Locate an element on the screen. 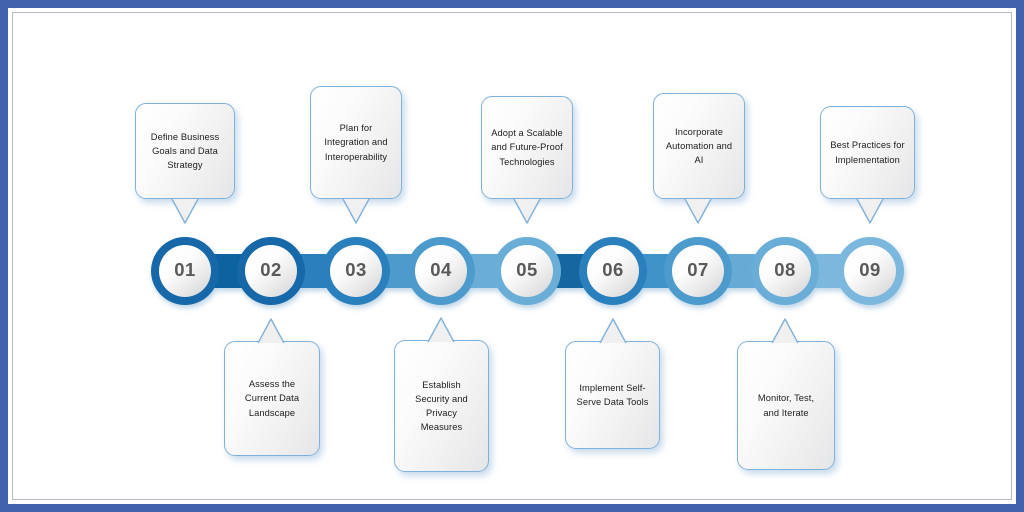  callout-text-02: Assess the Current Data Landscape is located at coordinates (272, 398).